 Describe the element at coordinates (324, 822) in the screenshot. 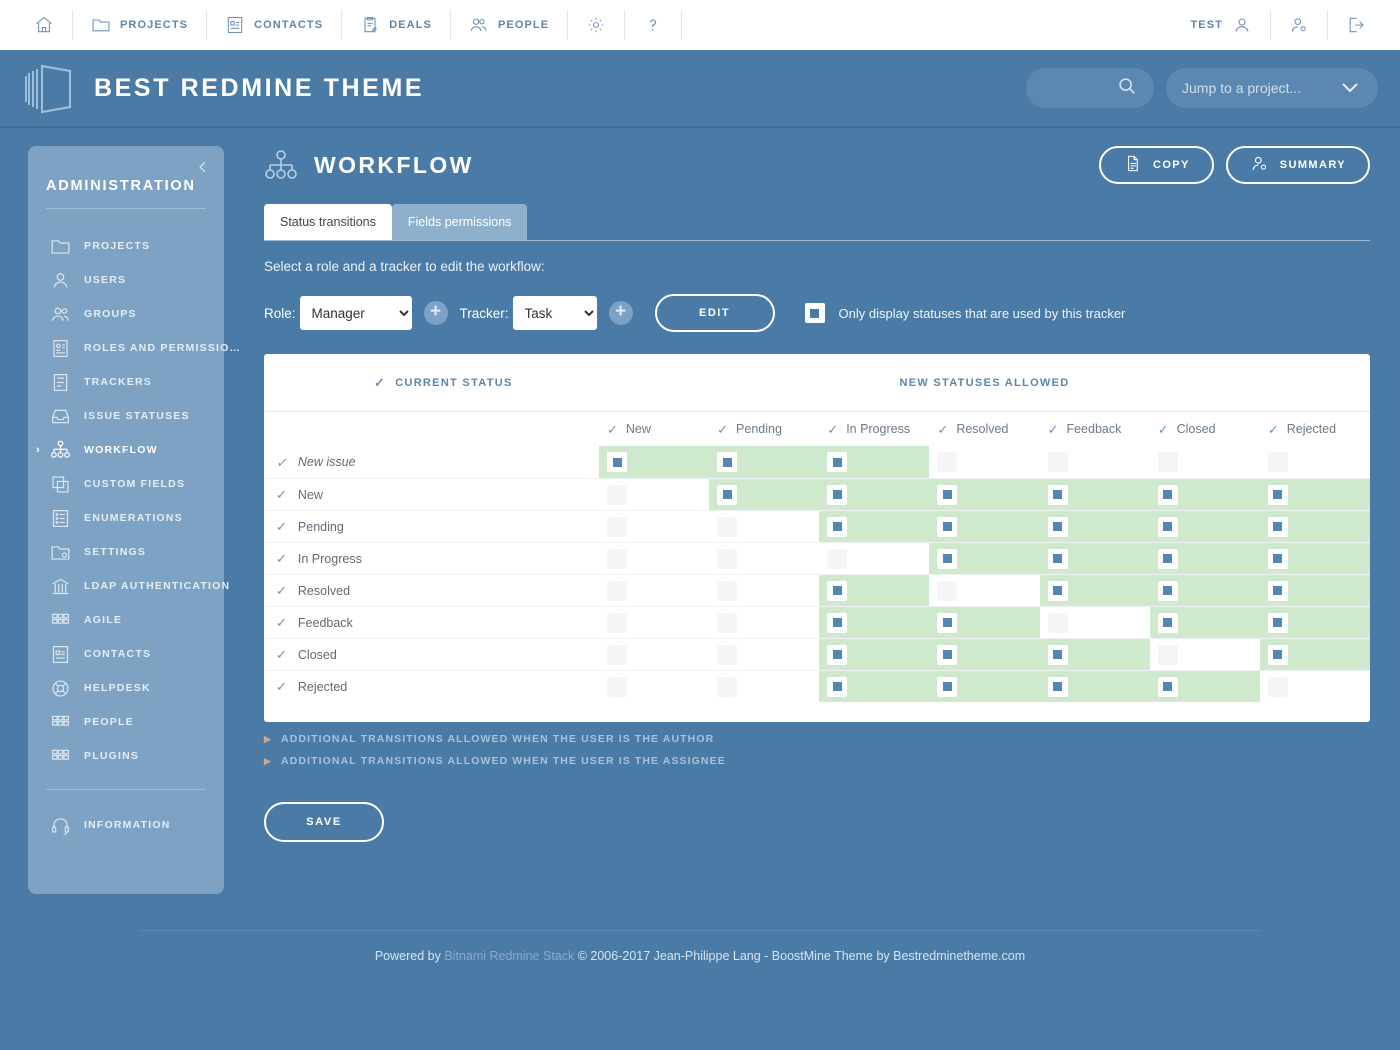

I see `save-button: SAVE` at that location.